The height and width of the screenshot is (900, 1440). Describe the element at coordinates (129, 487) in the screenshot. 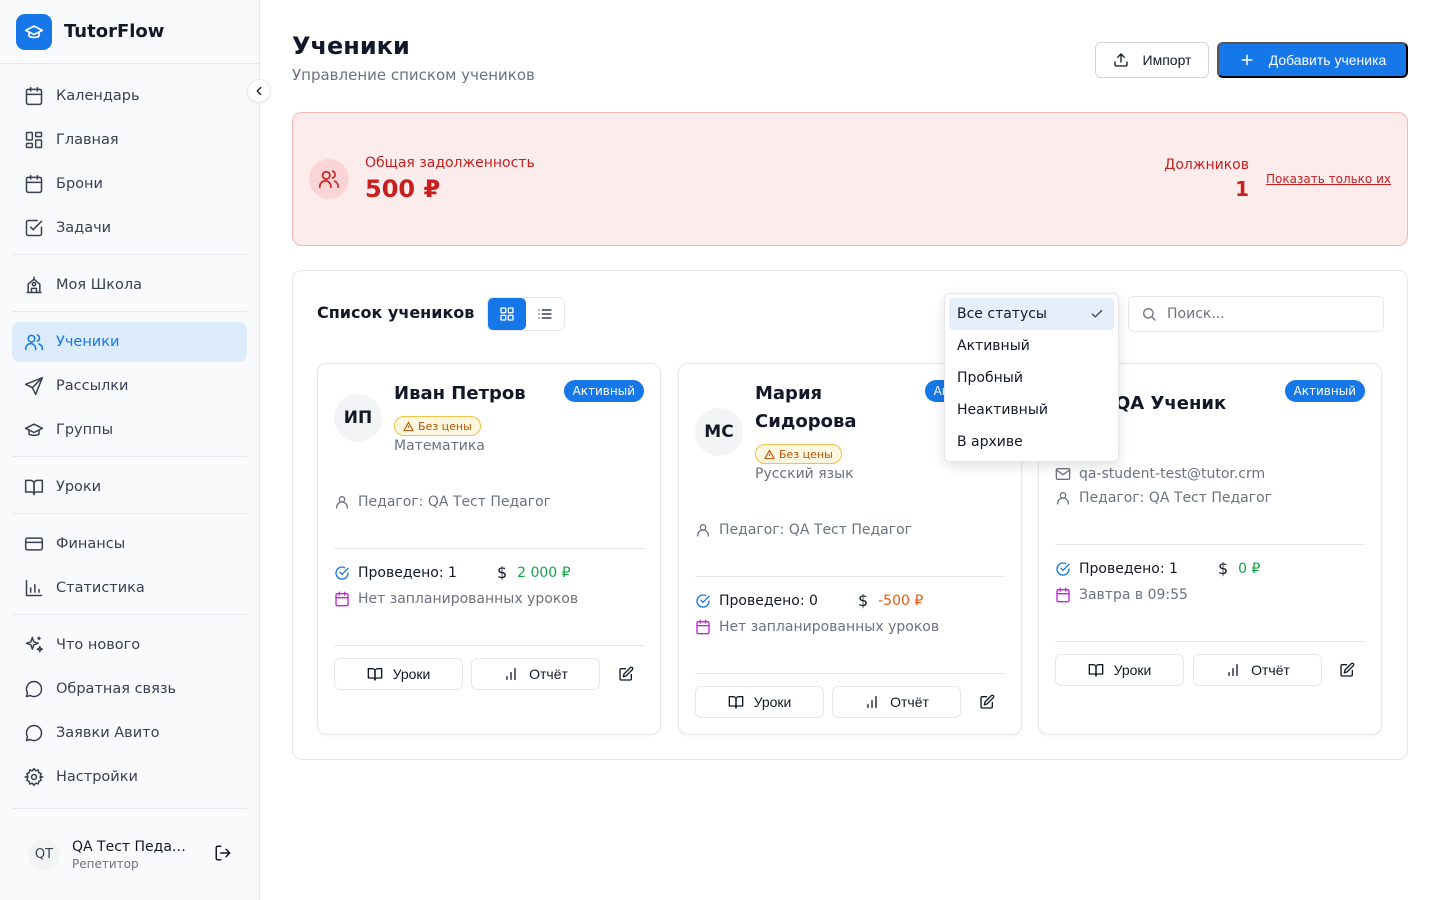

I see `sidebar-item-lessons: Уроки` at that location.